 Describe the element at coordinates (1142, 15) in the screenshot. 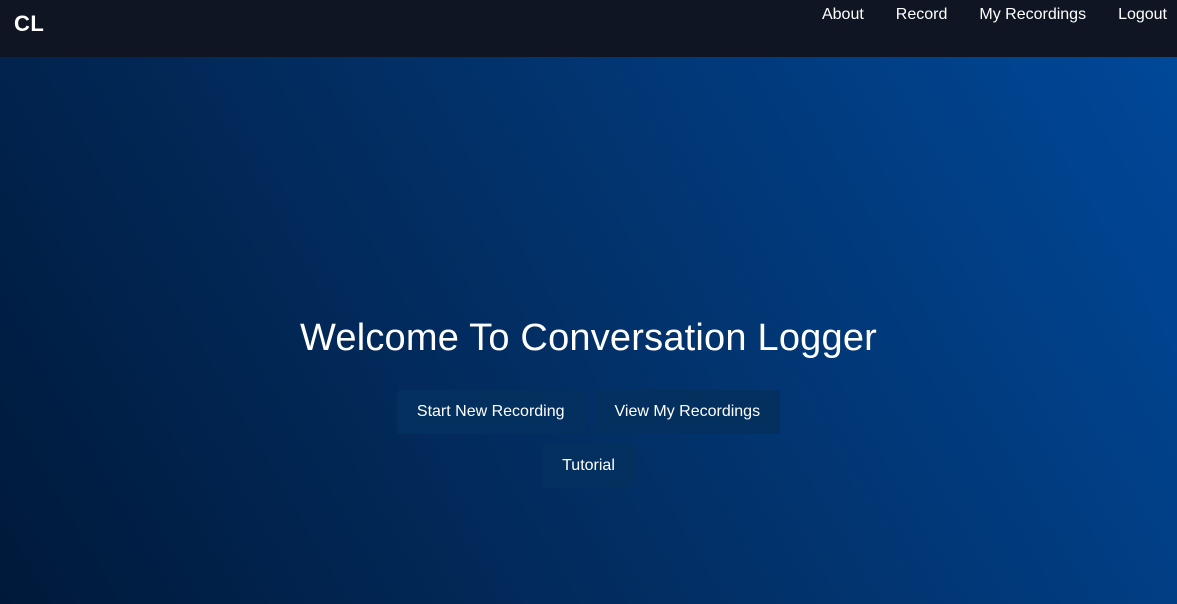

I see `nav-link-logout: Logout` at that location.